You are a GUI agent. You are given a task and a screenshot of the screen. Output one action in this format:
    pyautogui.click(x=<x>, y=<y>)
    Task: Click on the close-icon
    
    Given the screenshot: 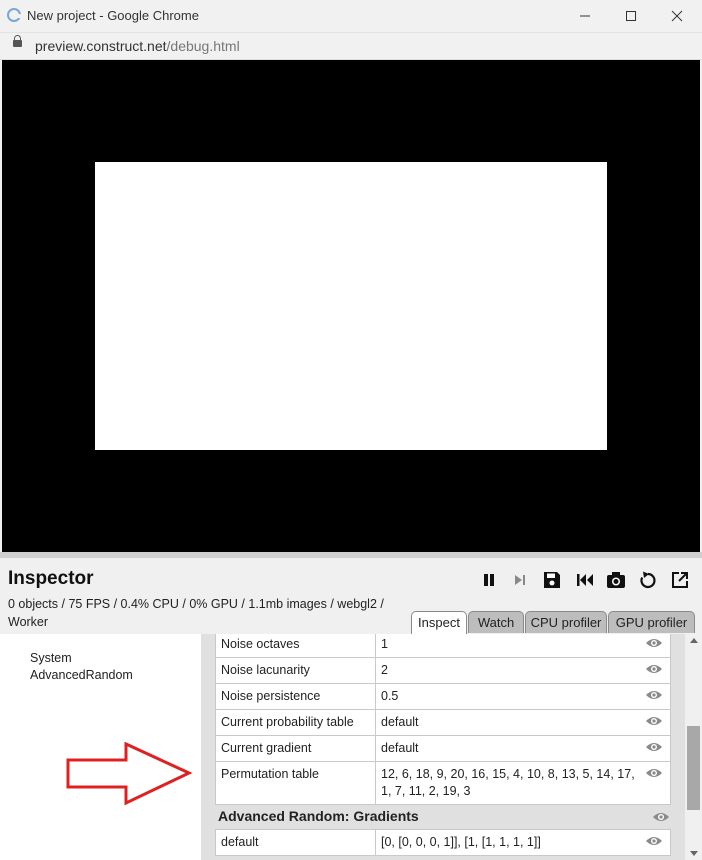 What is the action you would take?
    pyautogui.click(x=677, y=16)
    